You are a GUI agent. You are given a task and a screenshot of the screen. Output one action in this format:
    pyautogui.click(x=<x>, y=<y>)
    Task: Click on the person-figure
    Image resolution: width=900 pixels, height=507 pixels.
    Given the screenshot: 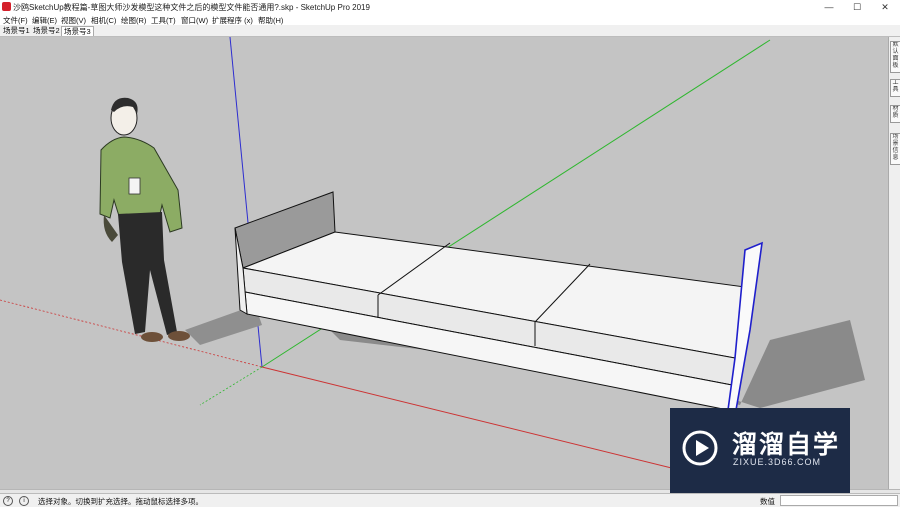 What is the action you would take?
    pyautogui.click(x=144, y=219)
    